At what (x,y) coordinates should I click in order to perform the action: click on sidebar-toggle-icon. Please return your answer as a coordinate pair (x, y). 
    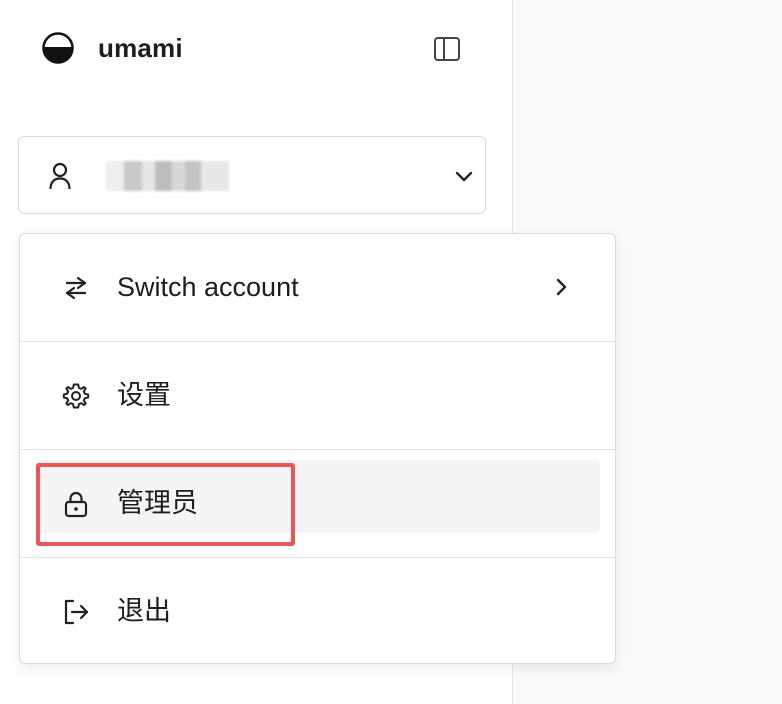
    Looking at the image, I should click on (447, 49).